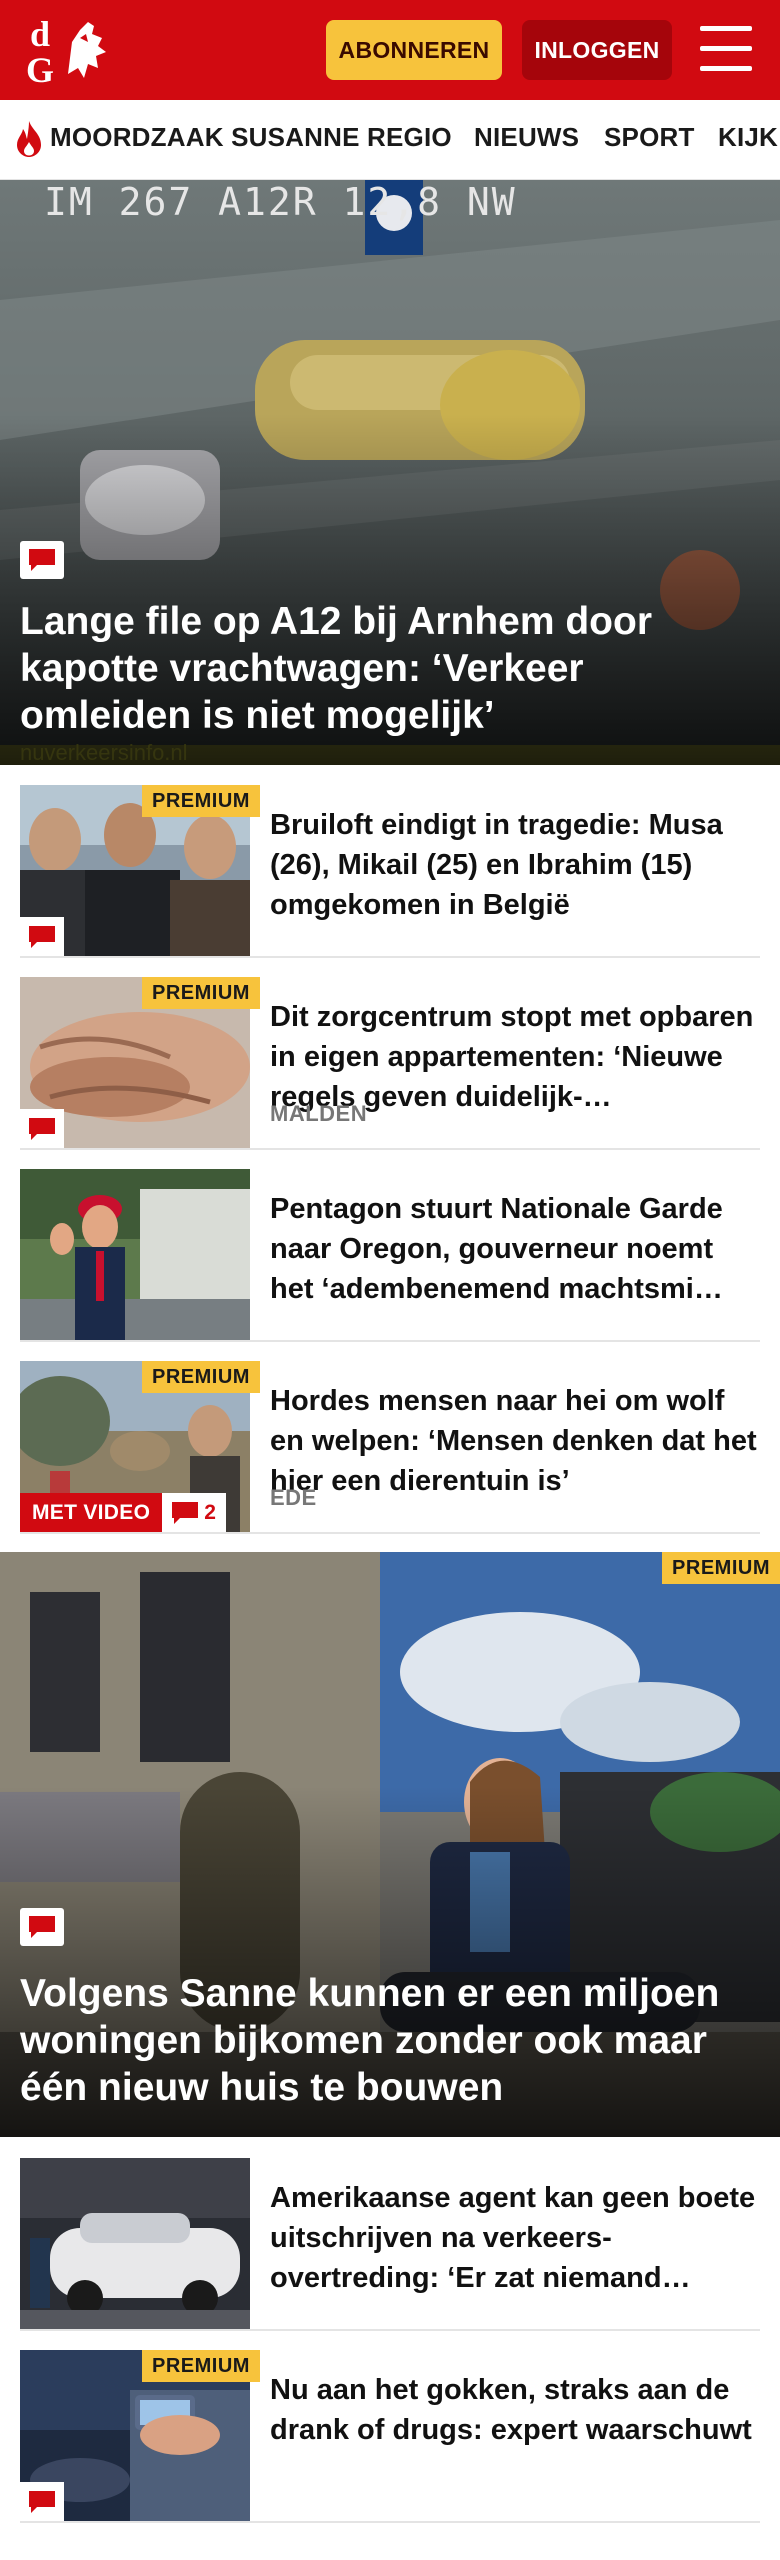 This screenshot has width=780, height=2560. What do you see at coordinates (293, 1497) in the screenshot?
I see `article-location: EDE` at bounding box center [293, 1497].